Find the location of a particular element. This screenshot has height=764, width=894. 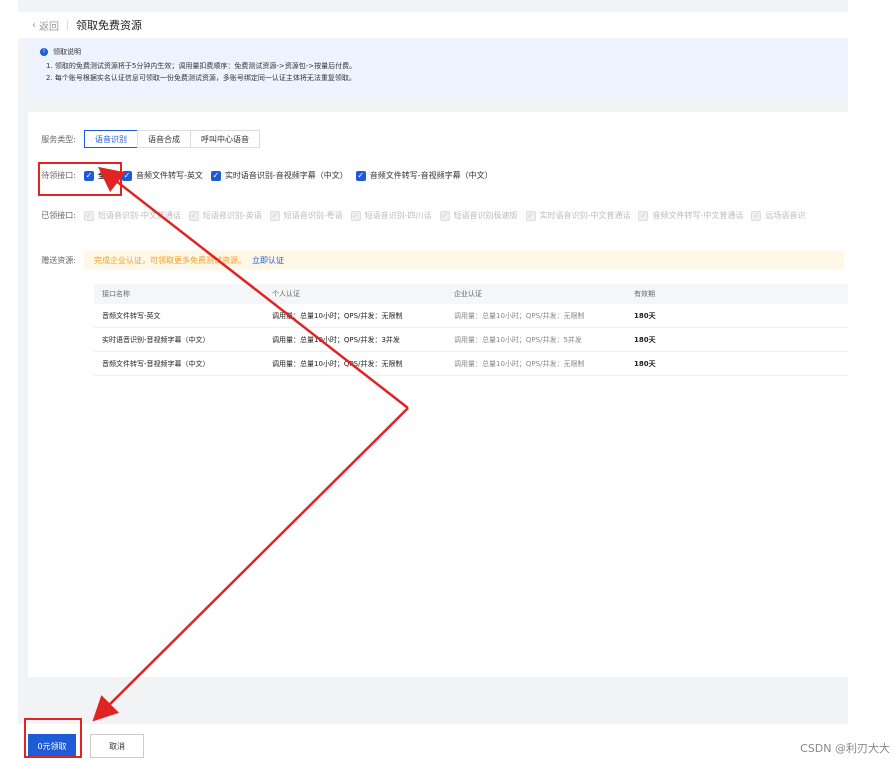

arrow-to-all-checkbox is located at coordinates (253, 287).